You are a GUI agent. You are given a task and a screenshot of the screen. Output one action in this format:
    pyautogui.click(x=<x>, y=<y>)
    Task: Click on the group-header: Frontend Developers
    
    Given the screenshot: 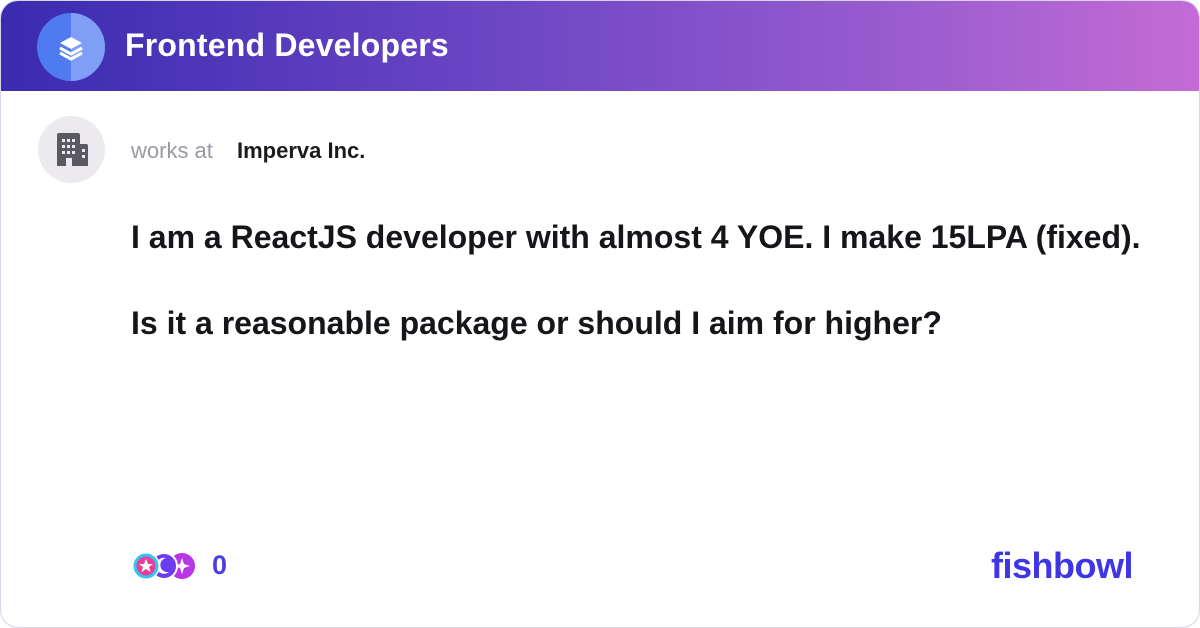 What is the action you would take?
    pyautogui.click(x=600, y=46)
    